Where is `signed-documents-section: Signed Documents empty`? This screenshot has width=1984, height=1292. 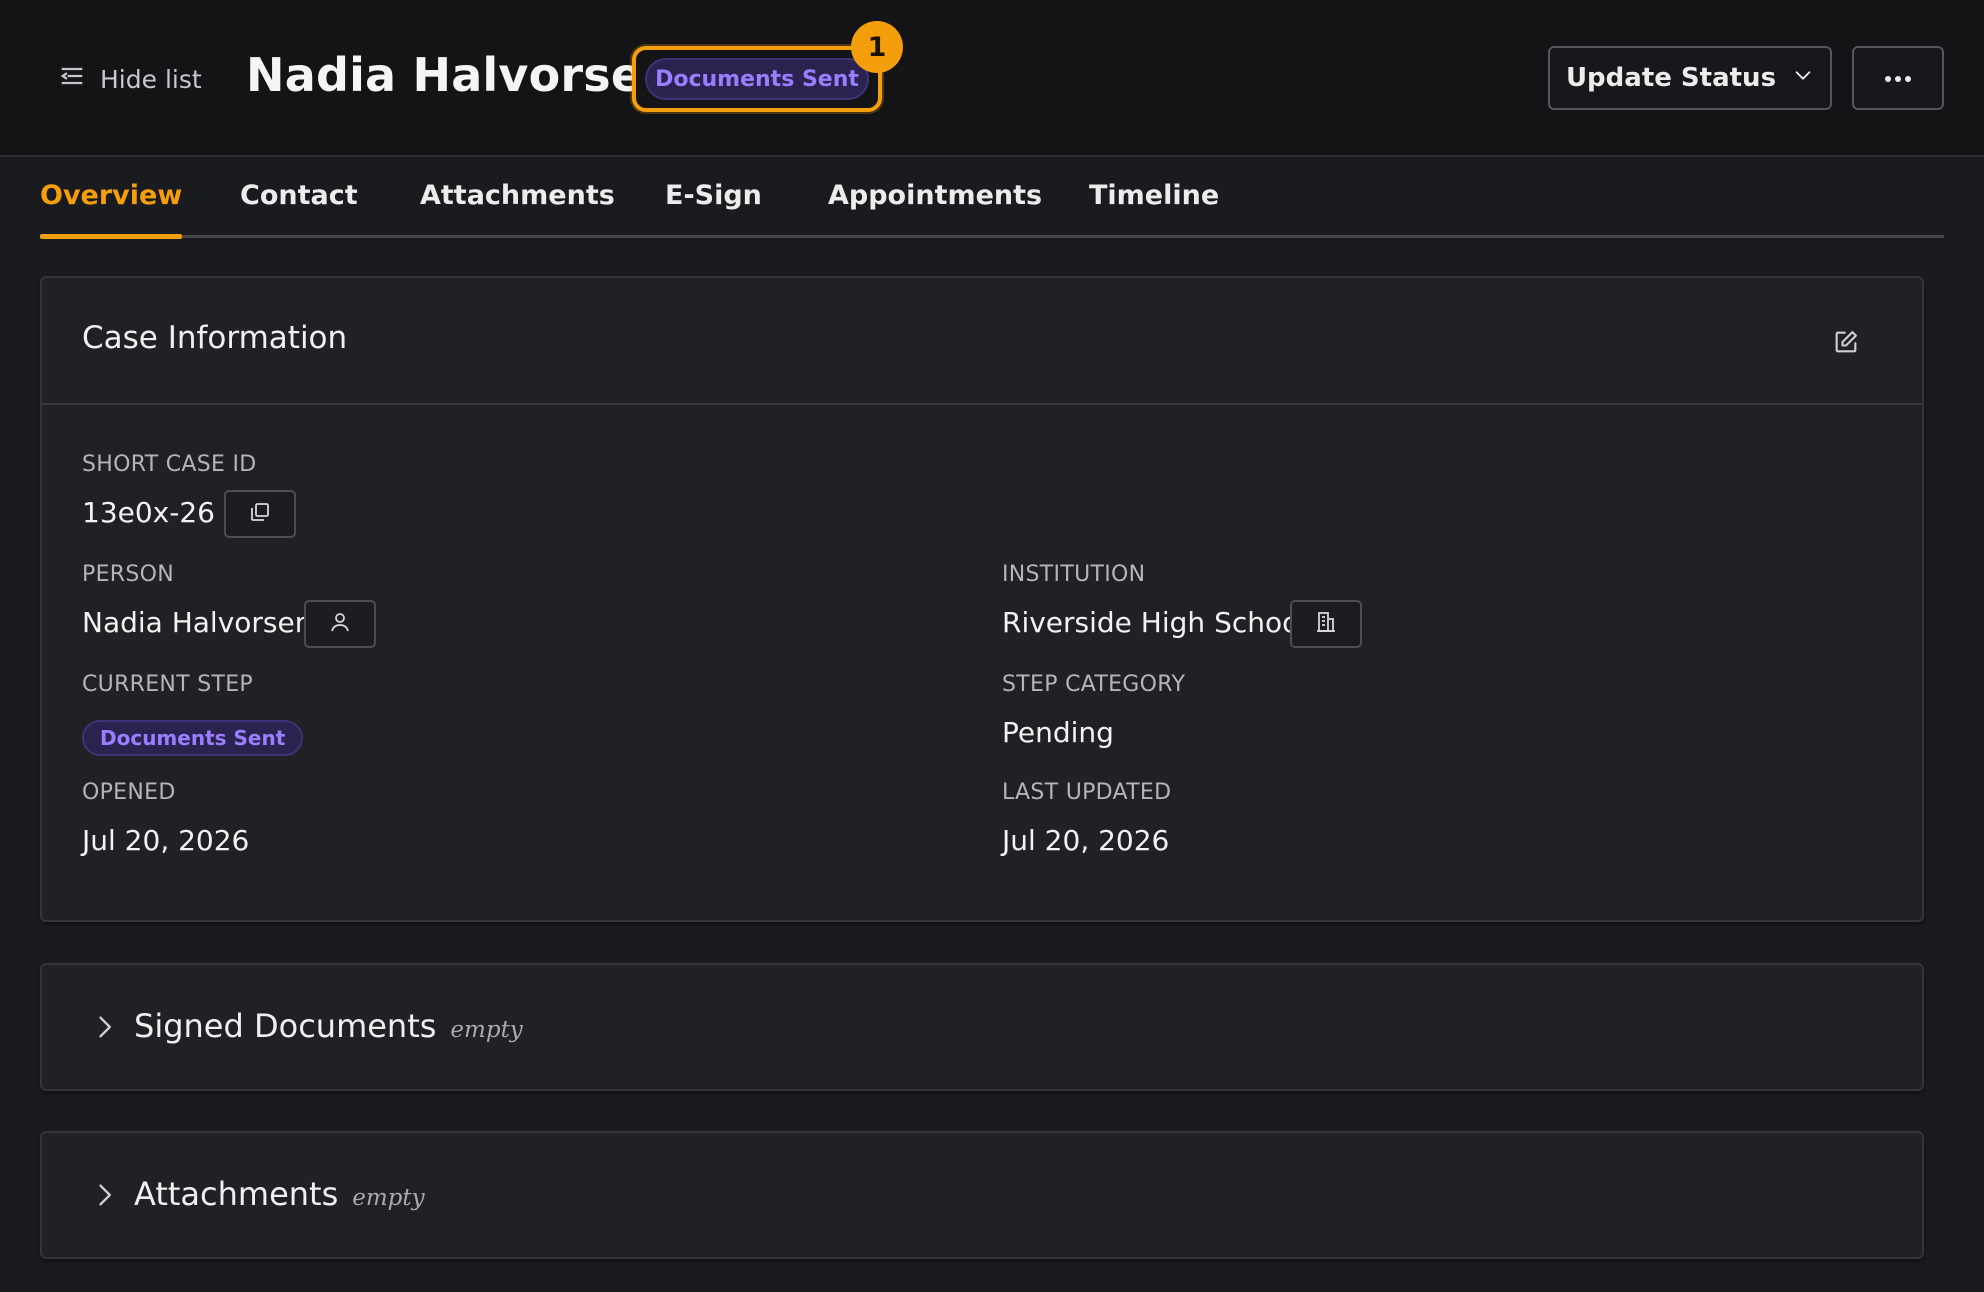 signed-documents-section: Signed Documents empty is located at coordinates (982, 1027).